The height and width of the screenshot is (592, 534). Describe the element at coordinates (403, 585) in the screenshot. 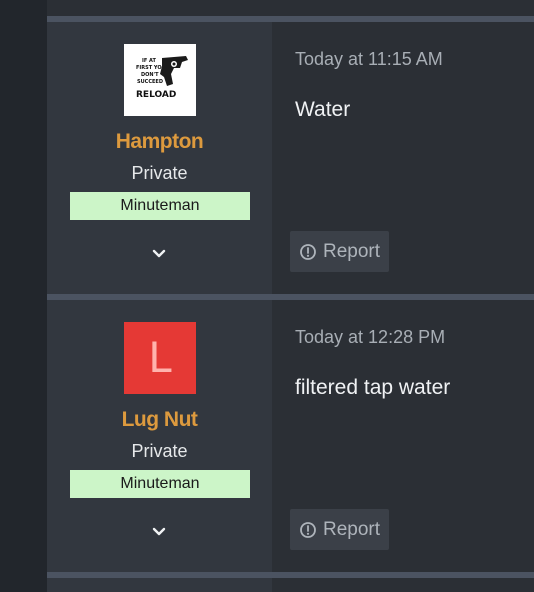

I see `post-content-cell` at that location.